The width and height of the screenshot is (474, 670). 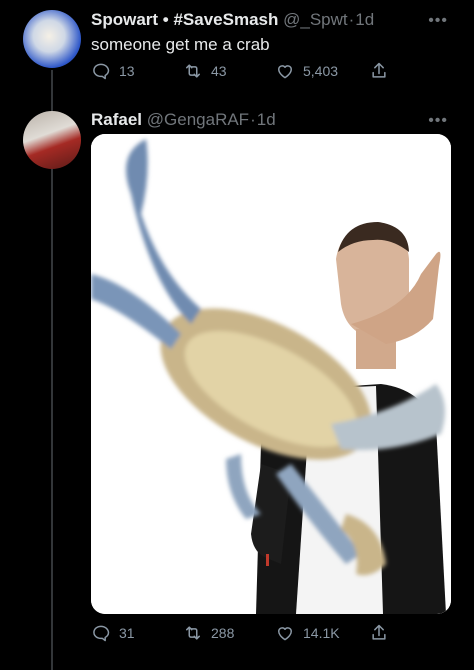 I want to click on display-name: Spowart • #SaveSmash, so click(x=184, y=19).